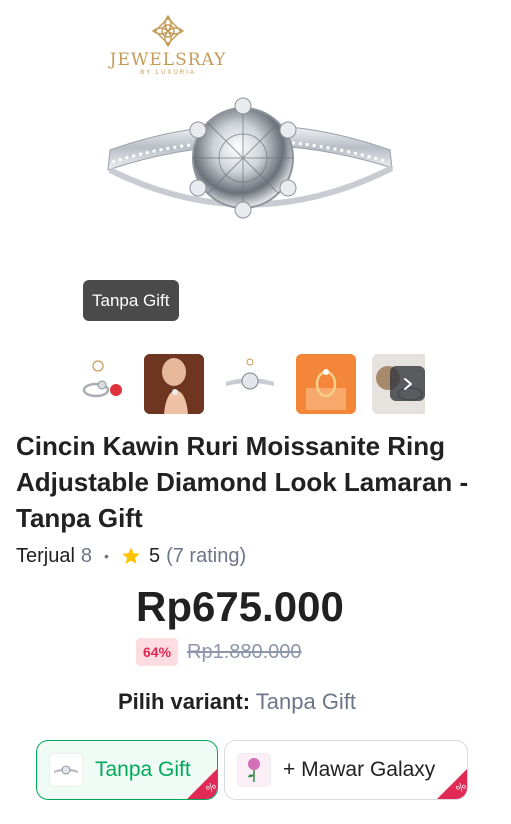 The image size is (511, 824). Describe the element at coordinates (157, 652) in the screenshot. I see `discount-badge: 64%` at that location.